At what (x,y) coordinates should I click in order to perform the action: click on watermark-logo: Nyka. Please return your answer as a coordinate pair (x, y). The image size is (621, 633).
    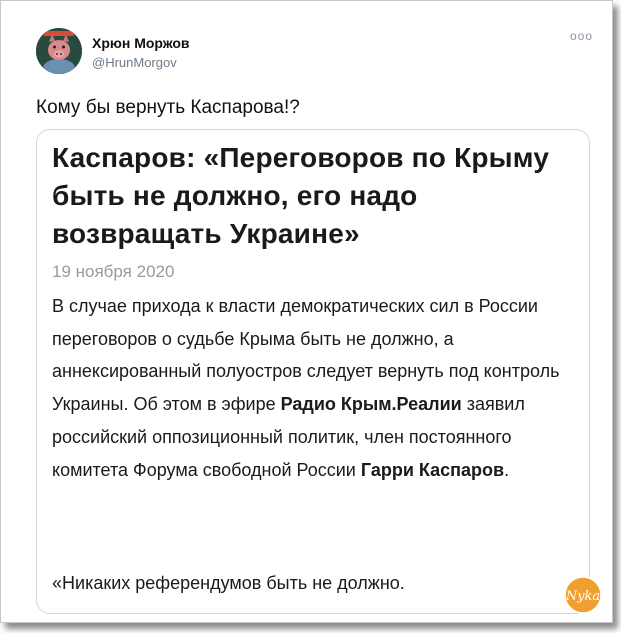
    Looking at the image, I should click on (583, 595).